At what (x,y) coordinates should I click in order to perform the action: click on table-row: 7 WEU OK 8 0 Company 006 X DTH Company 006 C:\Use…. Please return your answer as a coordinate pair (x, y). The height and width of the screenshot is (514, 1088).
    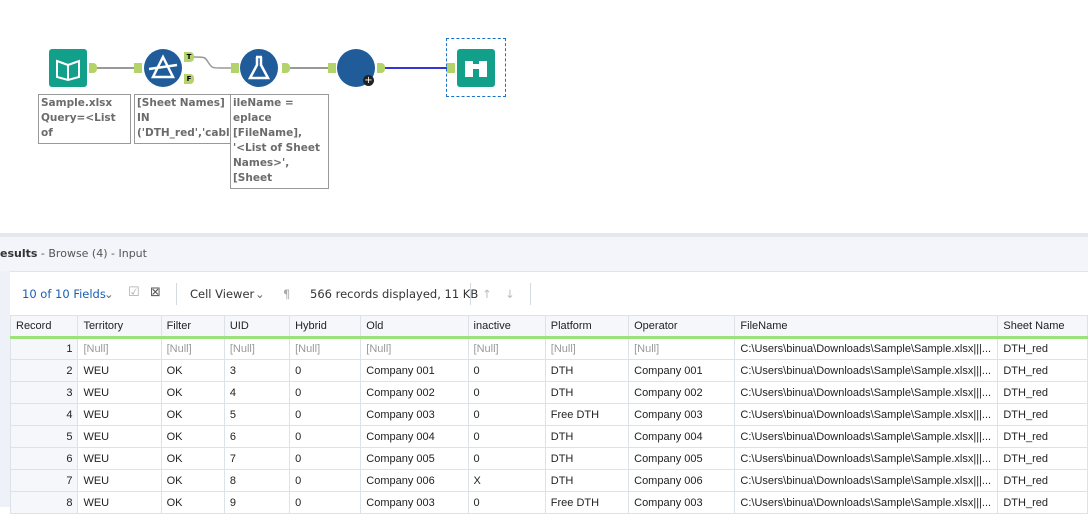
    Looking at the image, I should click on (548, 480).